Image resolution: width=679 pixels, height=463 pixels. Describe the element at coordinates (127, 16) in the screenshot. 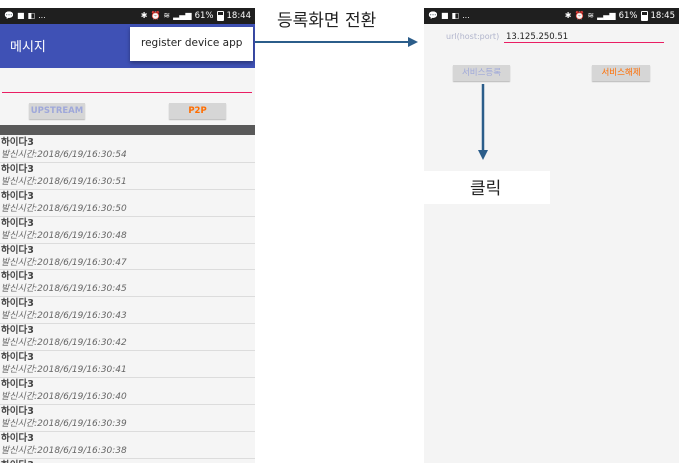

I see `status-bar: 💬 ■ ◧ ... ✱ ⏰ ≋ ▂▄▆ 61% 18:44` at that location.